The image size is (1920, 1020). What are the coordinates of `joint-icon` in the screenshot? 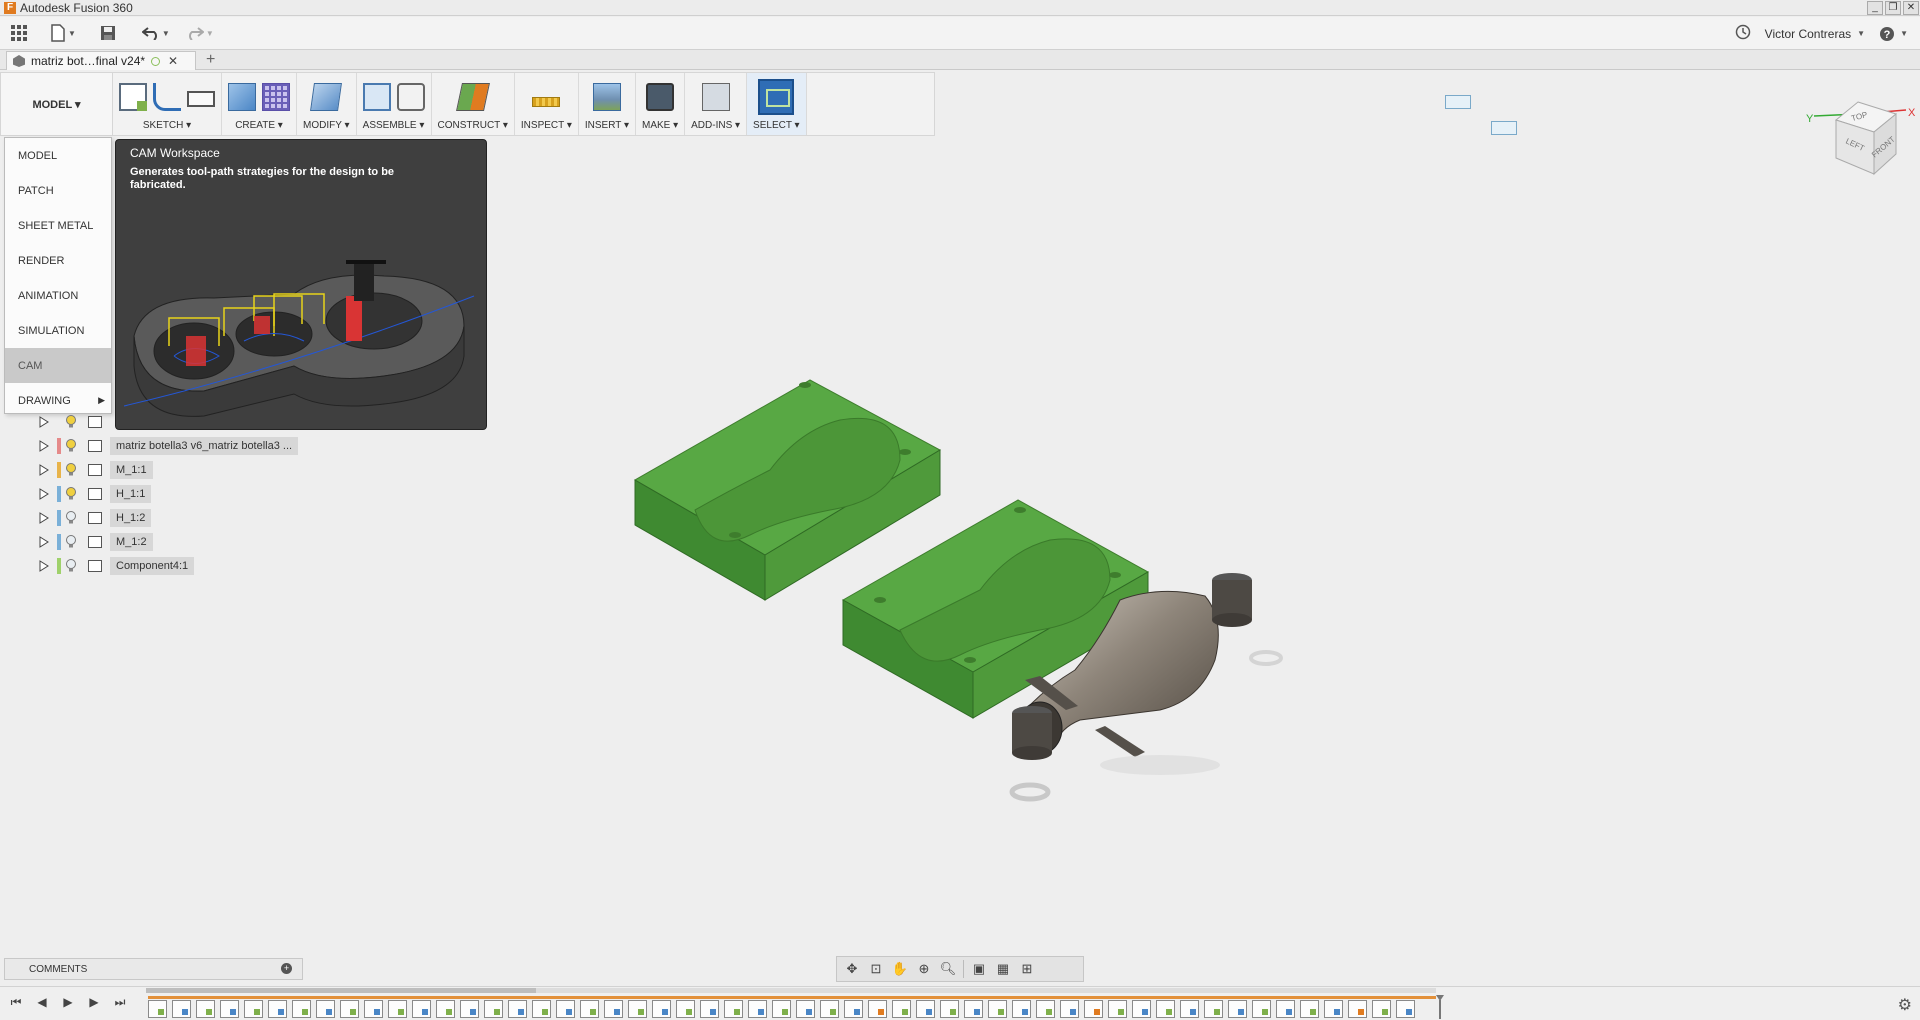 It's located at (410, 97).